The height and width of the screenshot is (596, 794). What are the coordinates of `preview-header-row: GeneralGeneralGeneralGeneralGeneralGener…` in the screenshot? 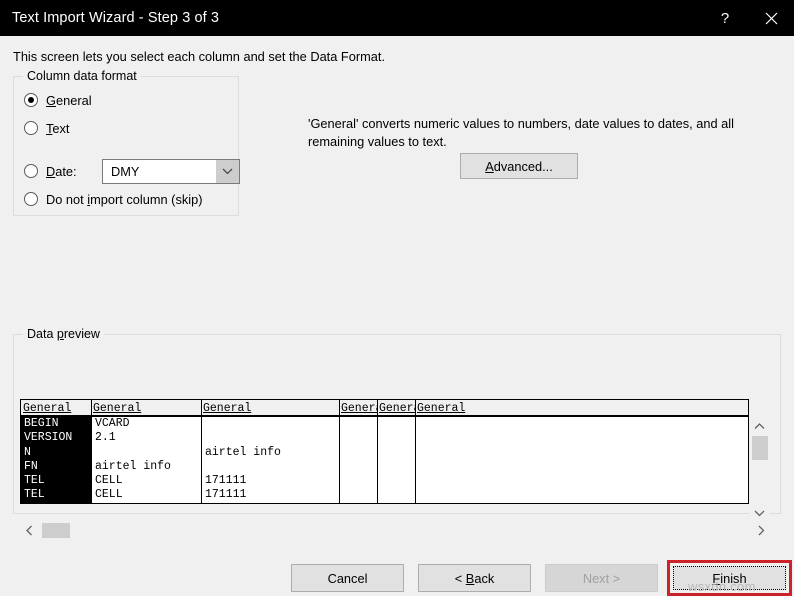 It's located at (384, 408).